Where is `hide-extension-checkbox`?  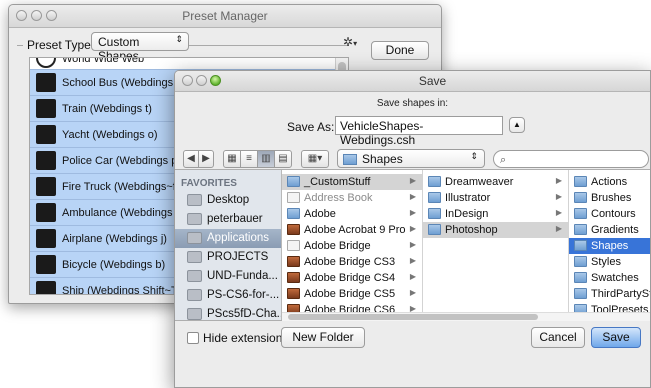
hide-extension-checkbox is located at coordinates (193, 338).